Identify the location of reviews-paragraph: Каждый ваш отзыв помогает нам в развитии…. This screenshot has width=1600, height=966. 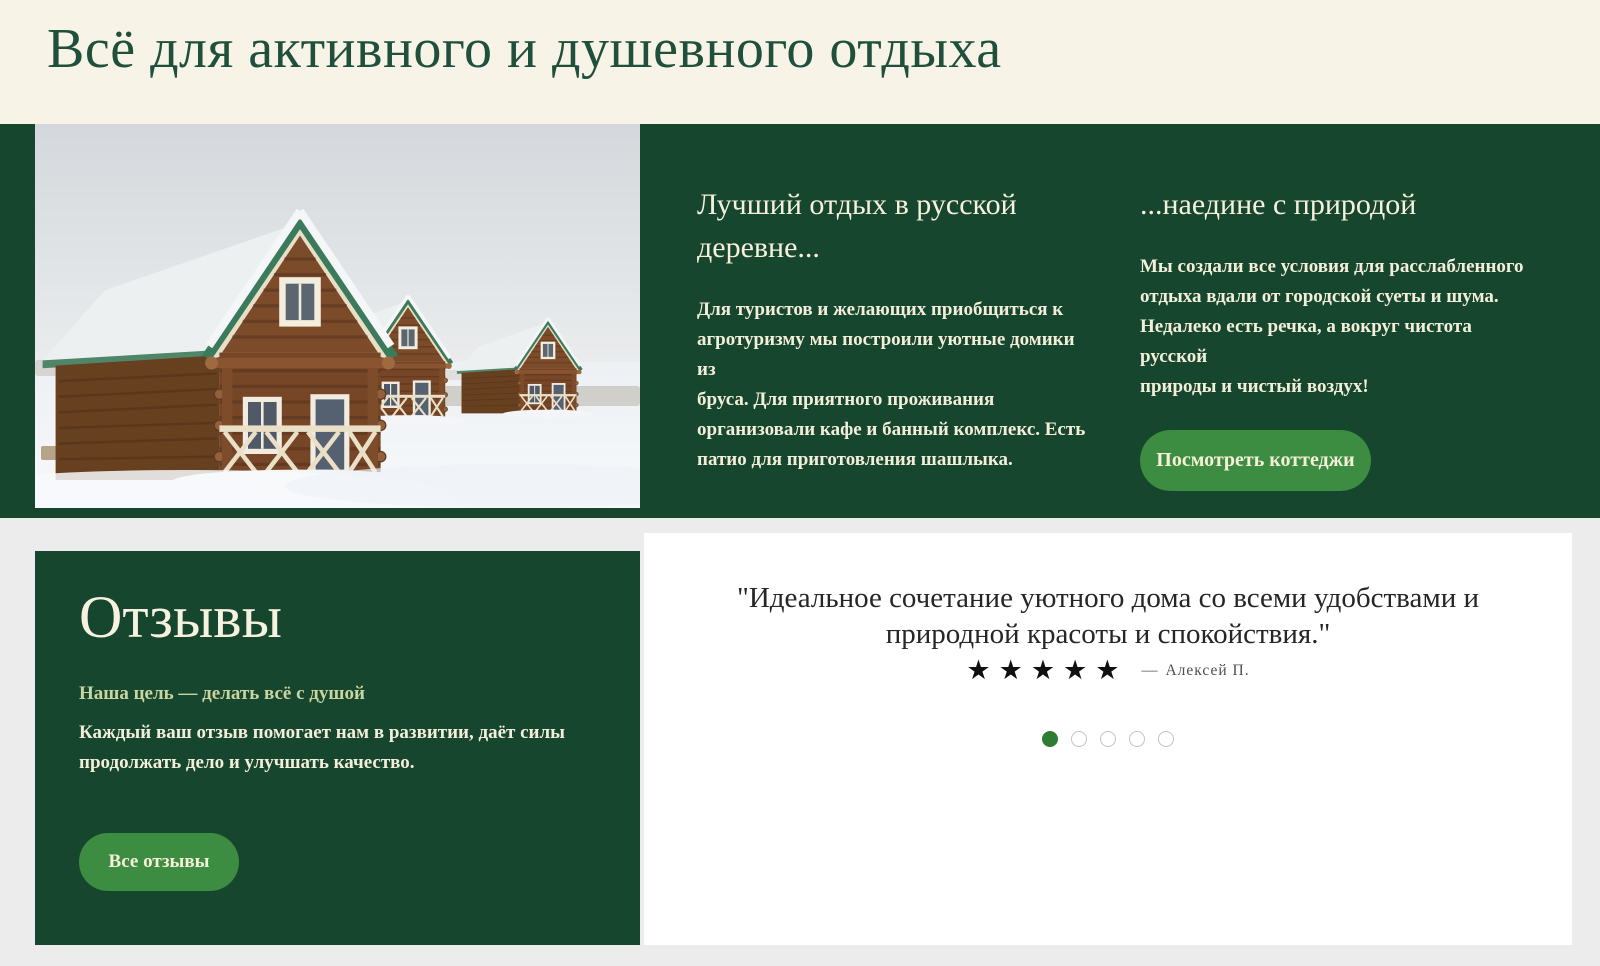
(322, 747).